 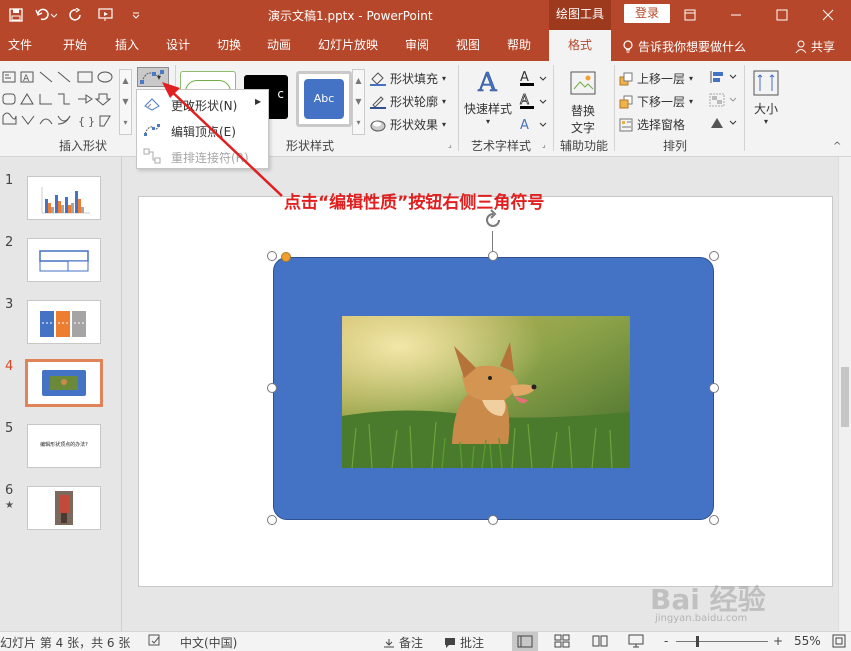 I want to click on zoom-level: 55%, so click(x=807, y=641).